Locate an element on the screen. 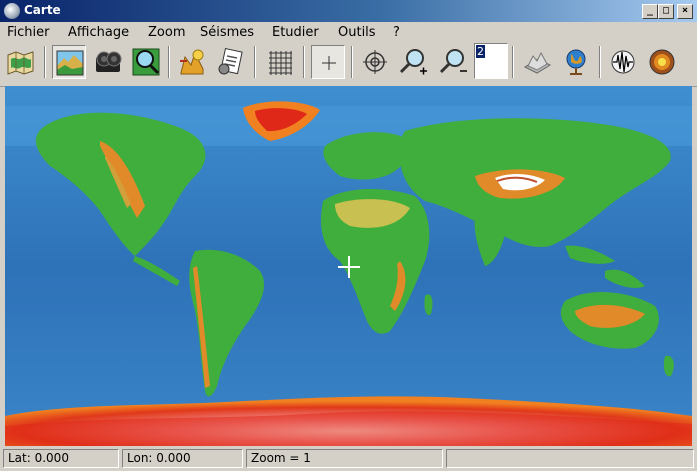  toolbar is located at coordinates (348, 64).